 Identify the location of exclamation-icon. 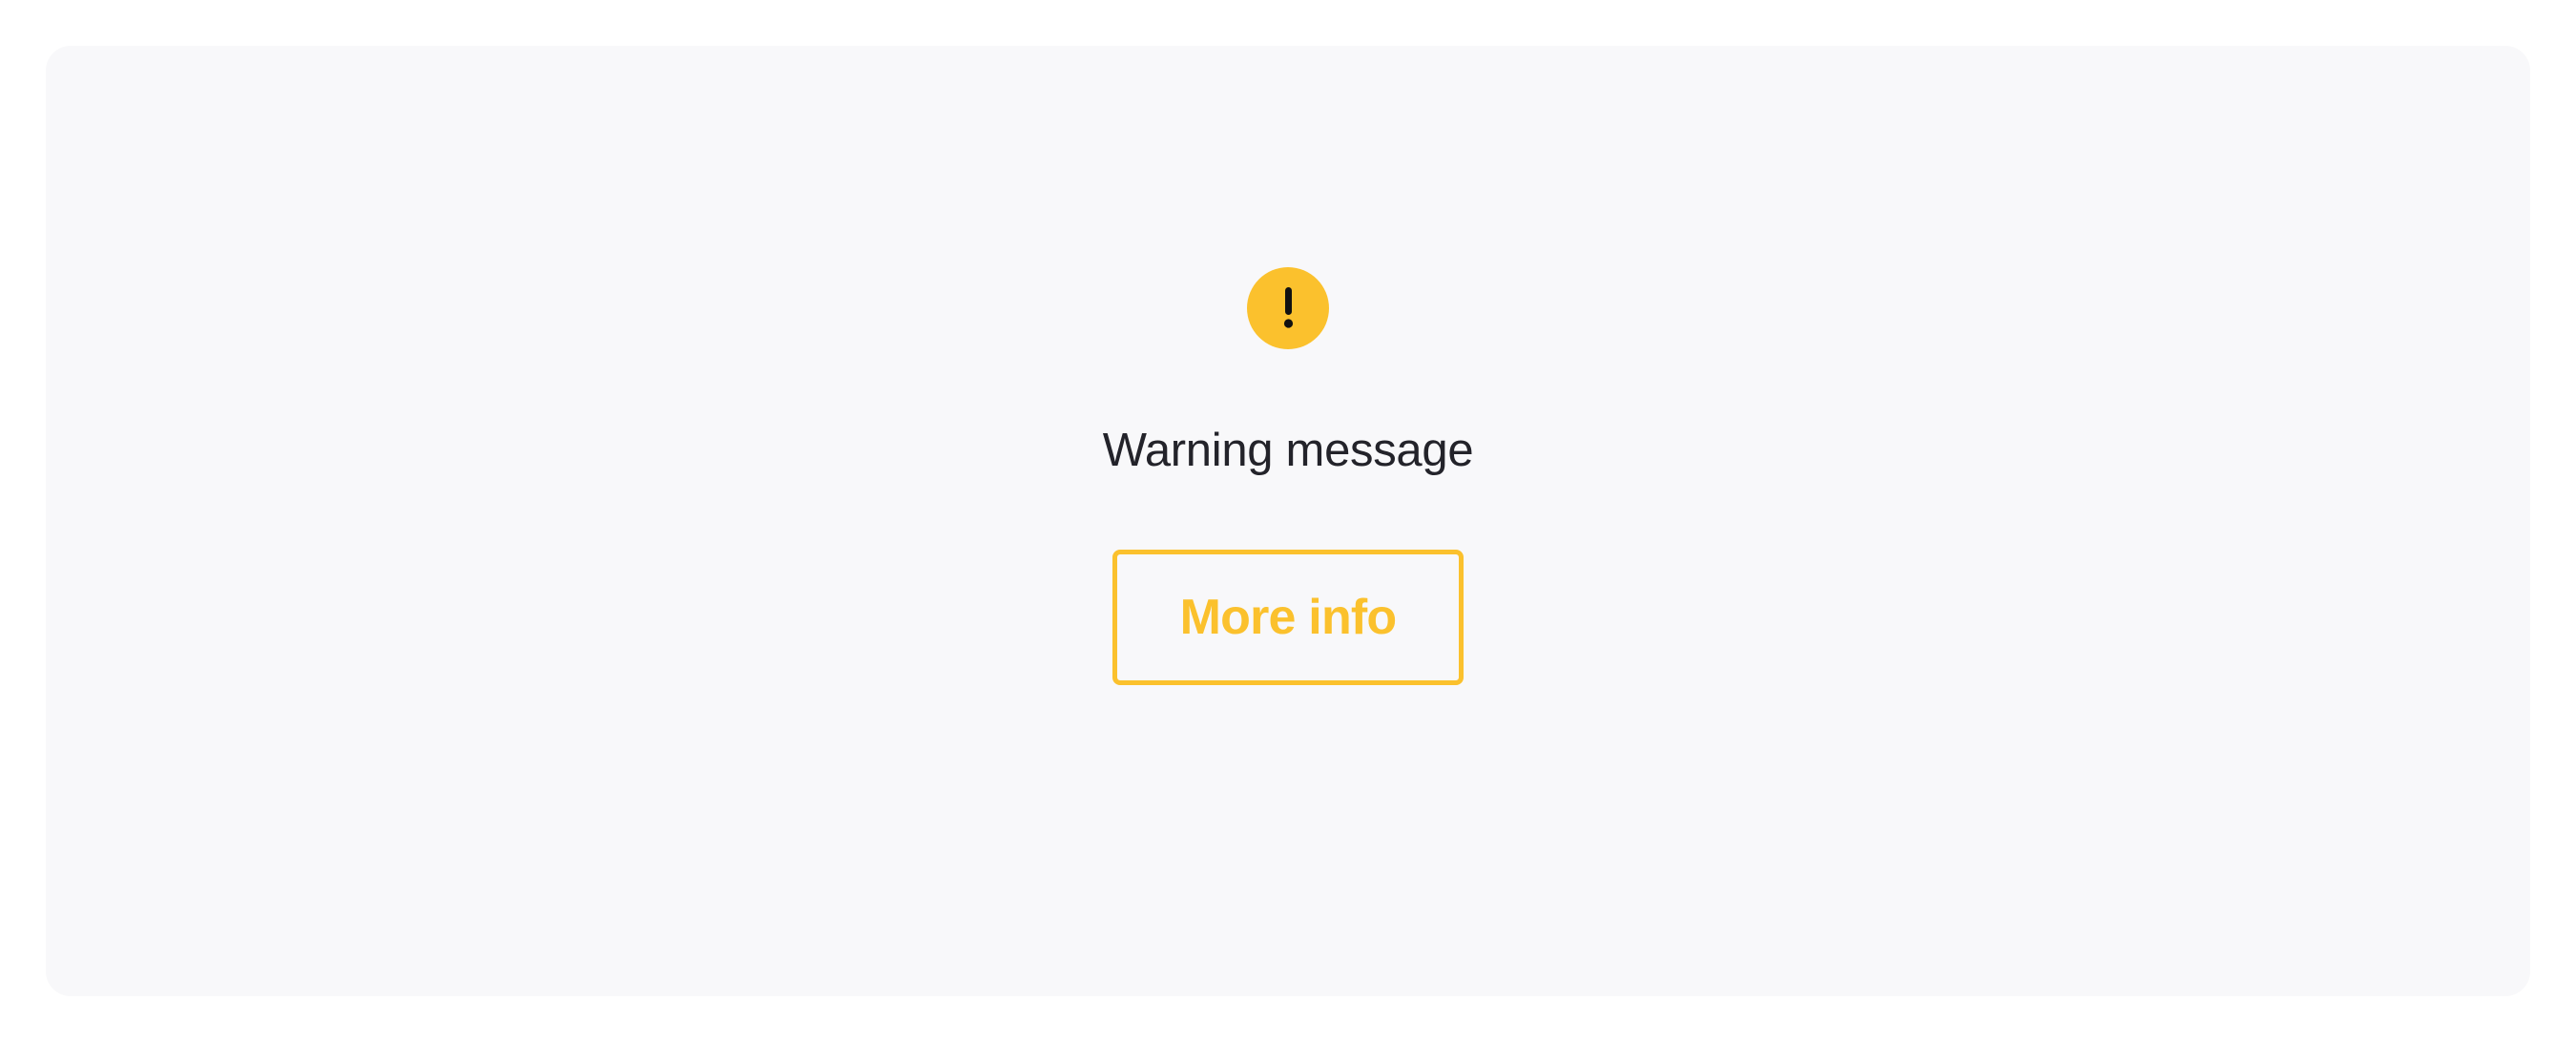
(1288, 308).